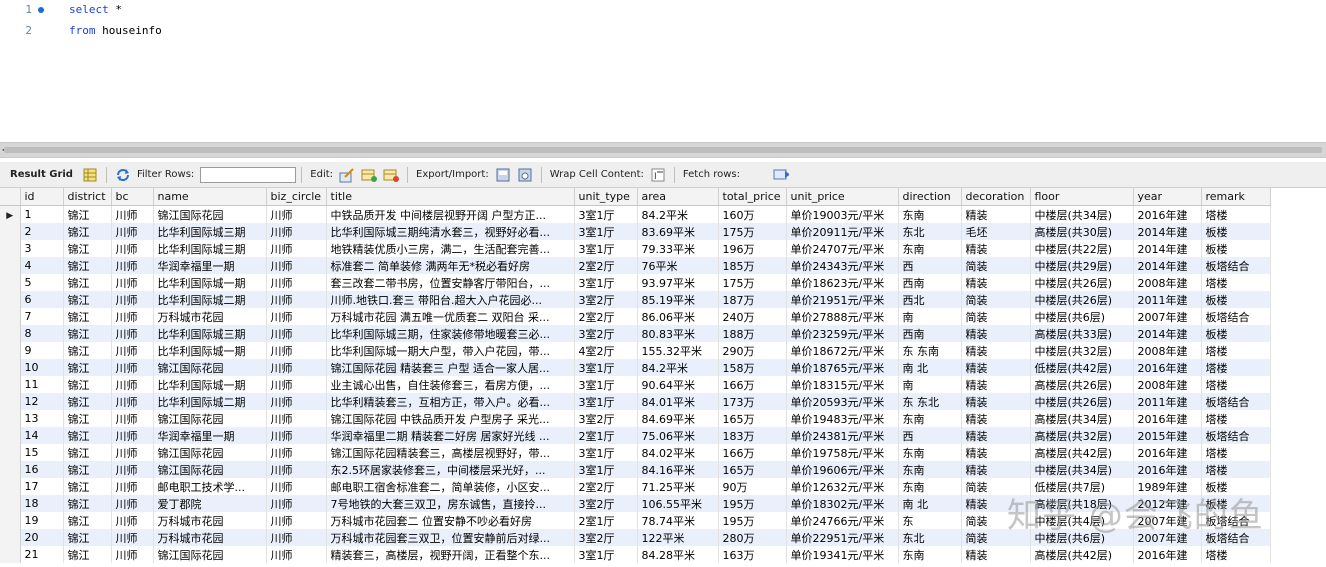  What do you see at coordinates (842, 554) in the screenshot?
I see `cell-unit-price: 单价19341元/平米` at bounding box center [842, 554].